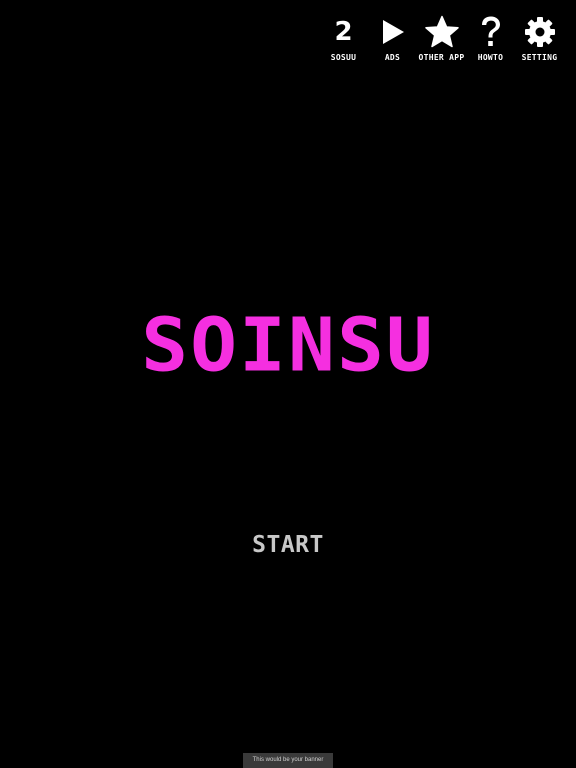  What do you see at coordinates (441, 32) in the screenshot?
I see `star-icon` at bounding box center [441, 32].